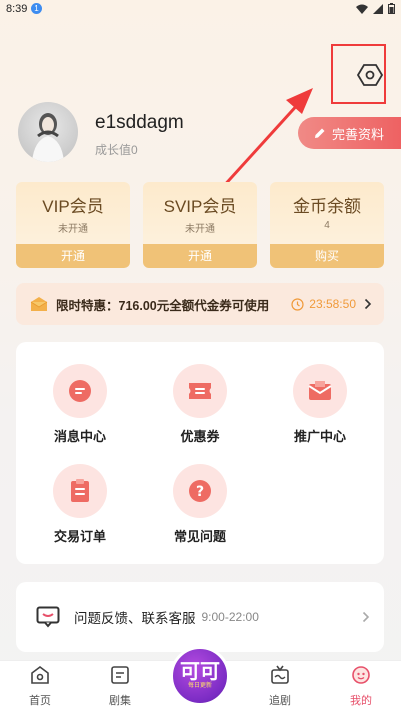  I want to click on edit-profile-button: 完善资料, so click(349, 133).